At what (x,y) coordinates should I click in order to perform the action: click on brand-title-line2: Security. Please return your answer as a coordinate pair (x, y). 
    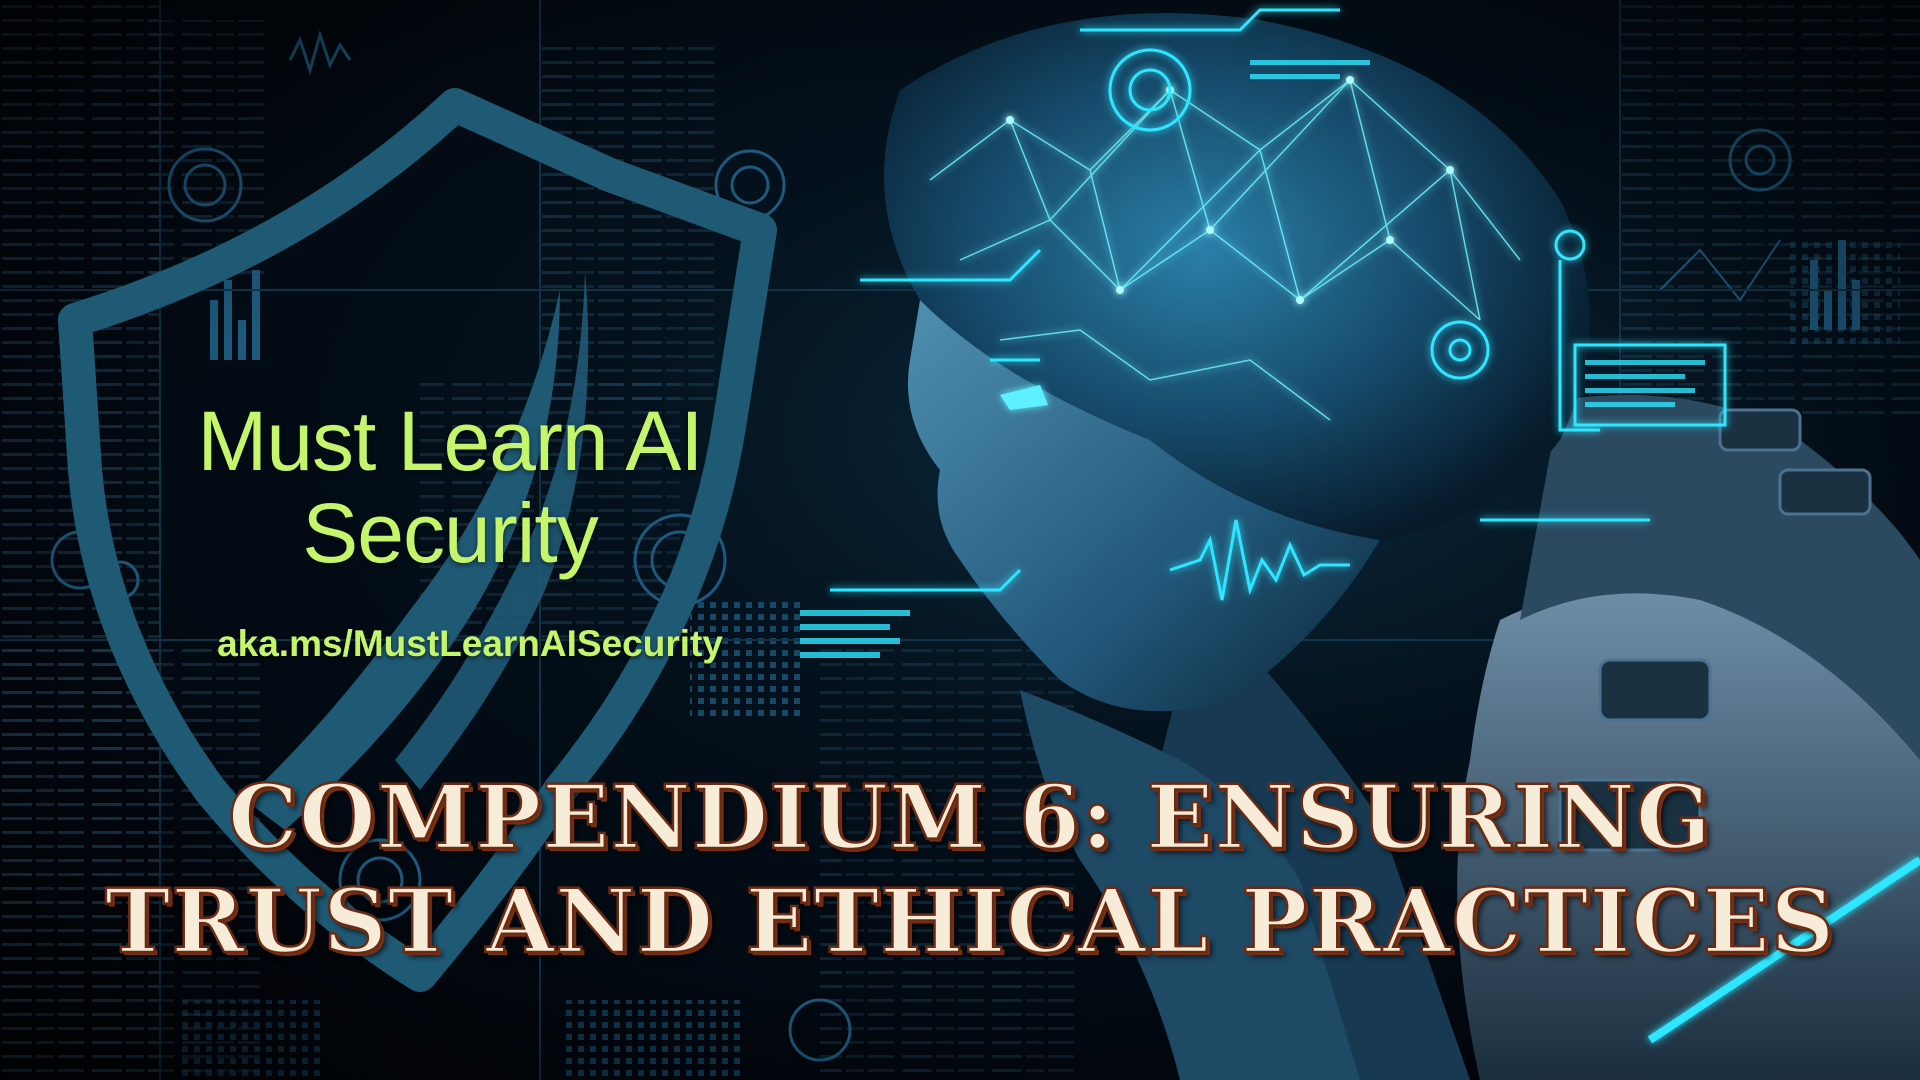
    Looking at the image, I should click on (450, 533).